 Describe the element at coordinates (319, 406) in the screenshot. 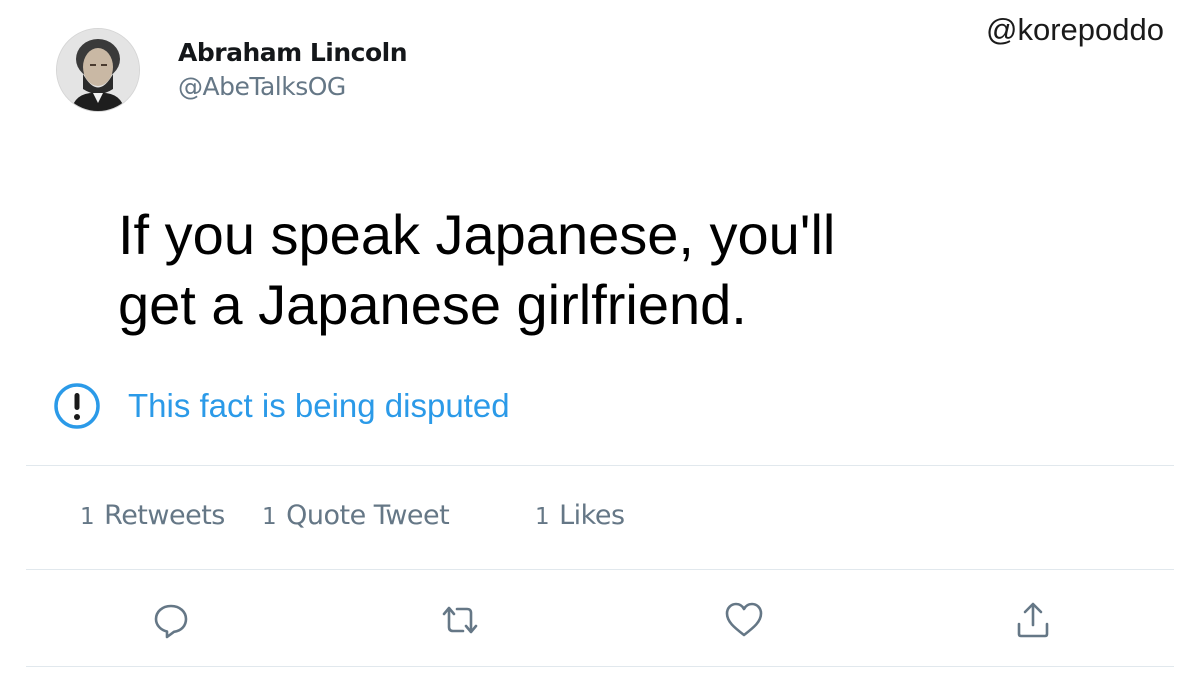

I see `dispute-label: This fact is being disputed` at that location.